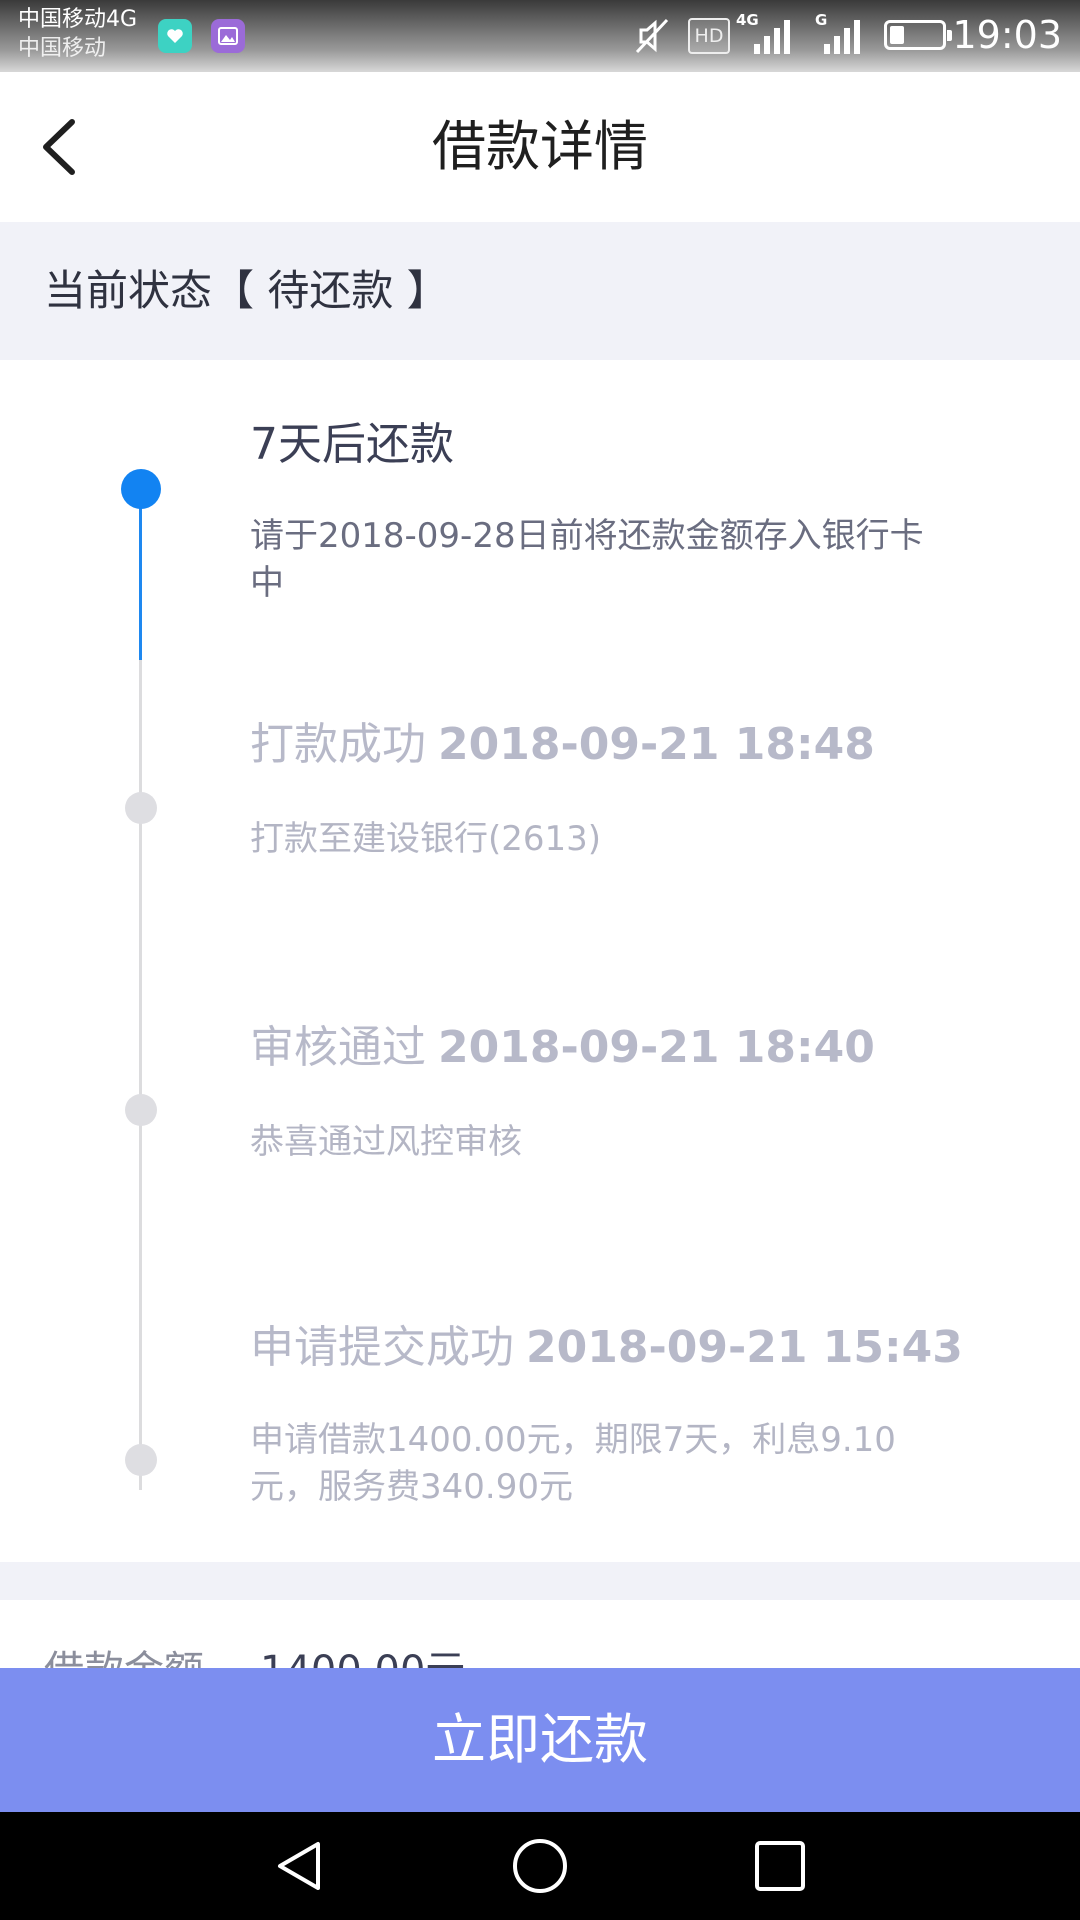  What do you see at coordinates (918, 35) in the screenshot?
I see `battery-icon` at bounding box center [918, 35].